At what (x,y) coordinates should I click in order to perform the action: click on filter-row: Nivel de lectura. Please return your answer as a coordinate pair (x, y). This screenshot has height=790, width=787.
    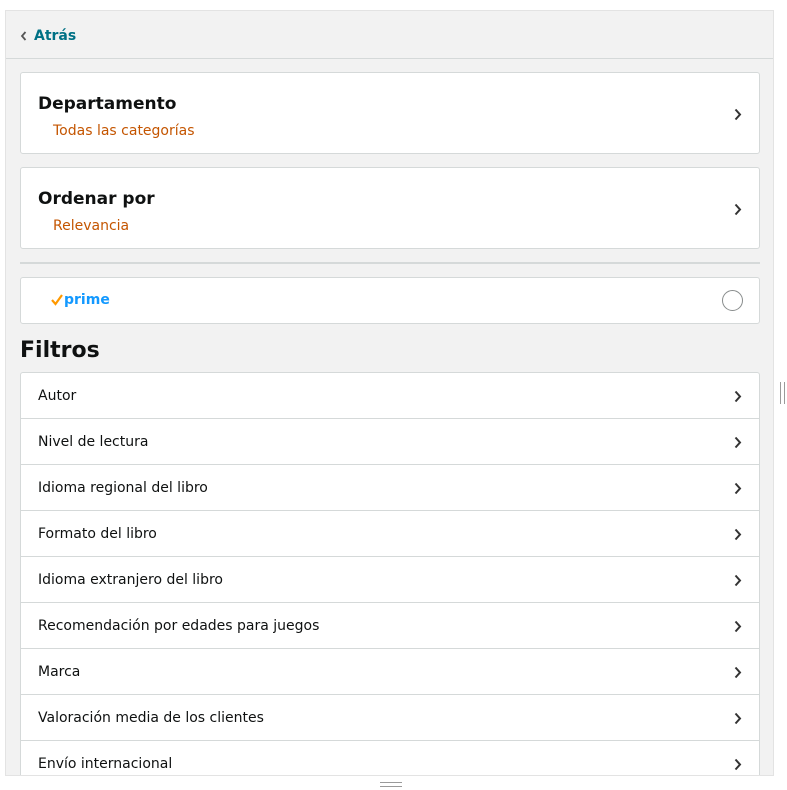
    Looking at the image, I should click on (390, 442).